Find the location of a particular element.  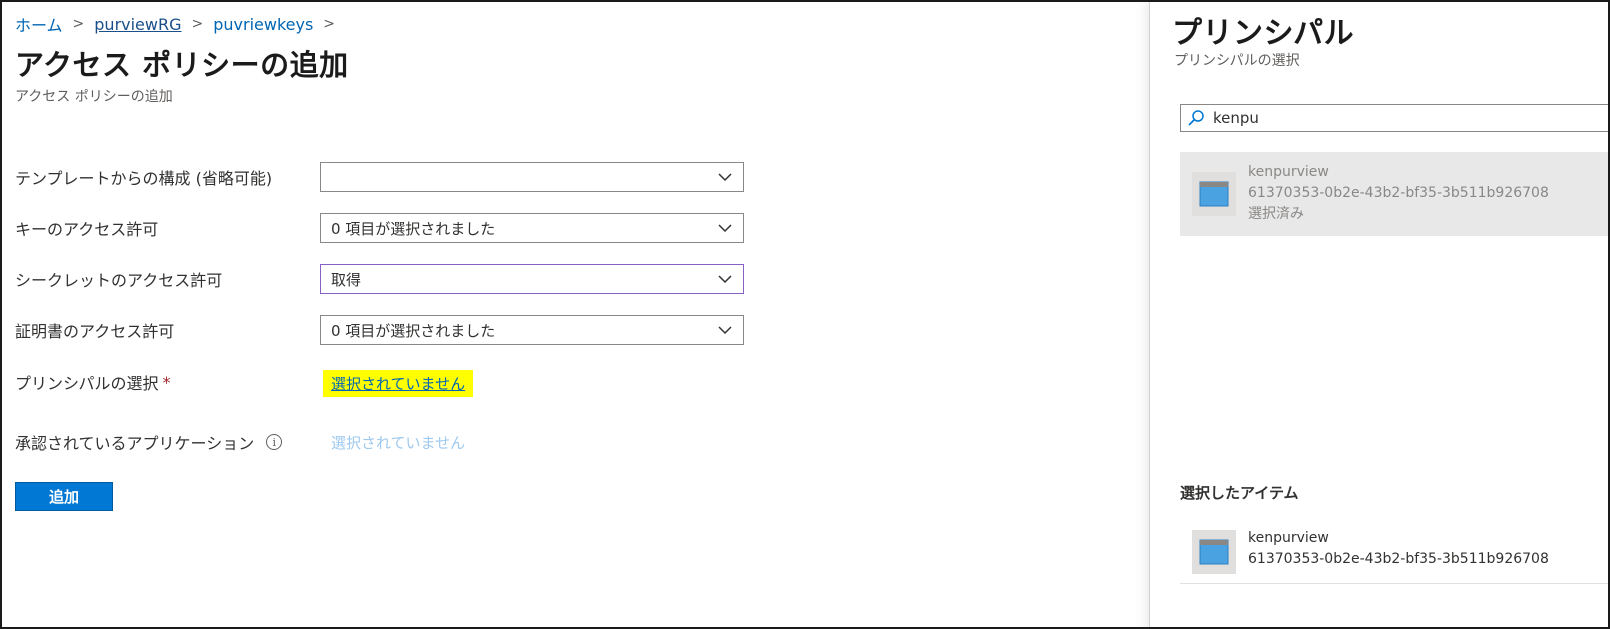

secret-permissions-row: シークレットのアクセス許可 取得 is located at coordinates (379, 279).